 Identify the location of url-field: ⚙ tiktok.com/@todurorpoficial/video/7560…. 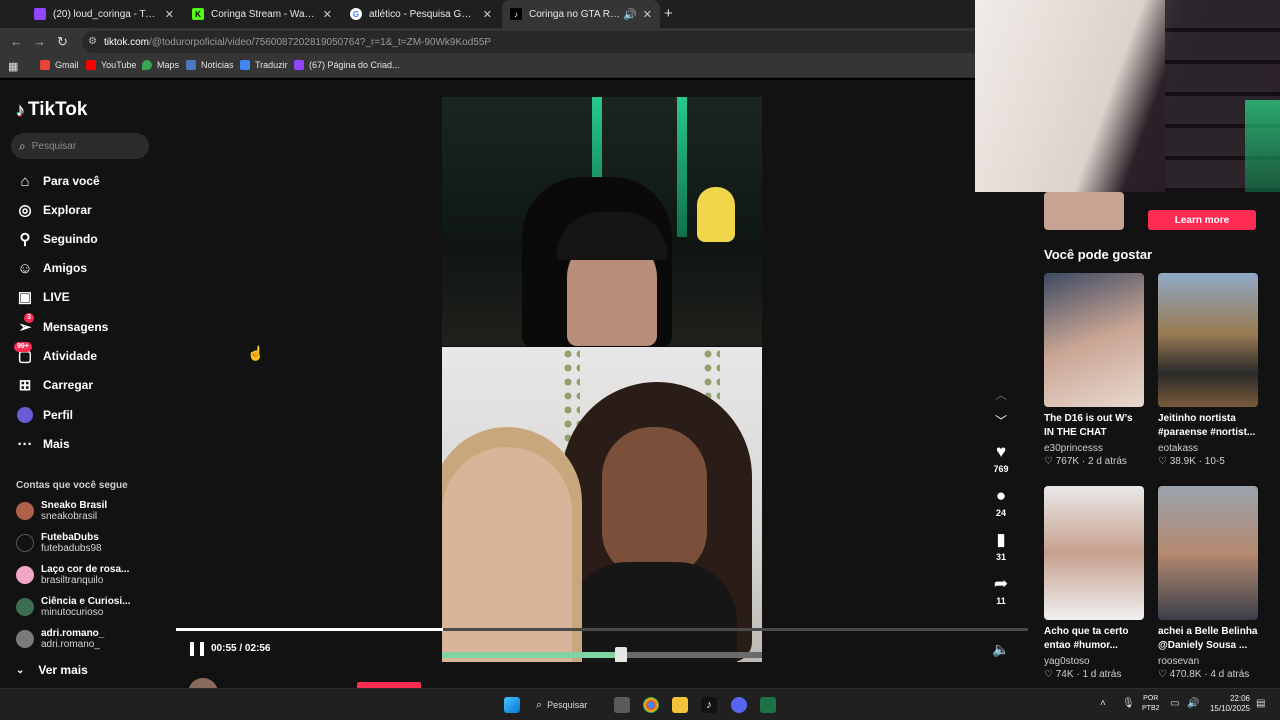
(532, 42).